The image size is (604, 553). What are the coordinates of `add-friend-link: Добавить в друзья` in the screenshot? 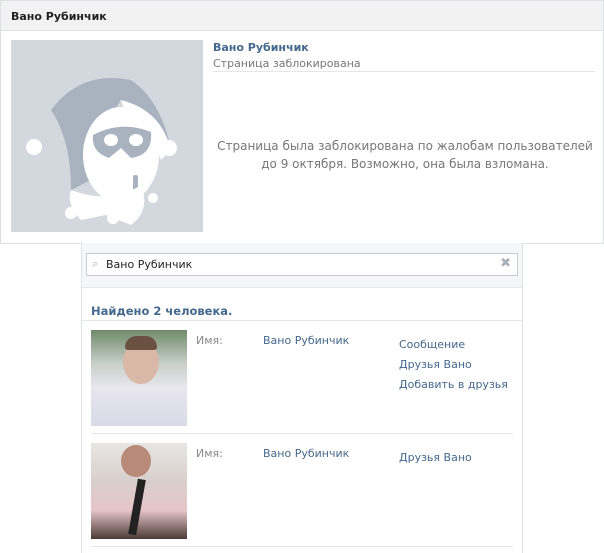 It's located at (453, 384).